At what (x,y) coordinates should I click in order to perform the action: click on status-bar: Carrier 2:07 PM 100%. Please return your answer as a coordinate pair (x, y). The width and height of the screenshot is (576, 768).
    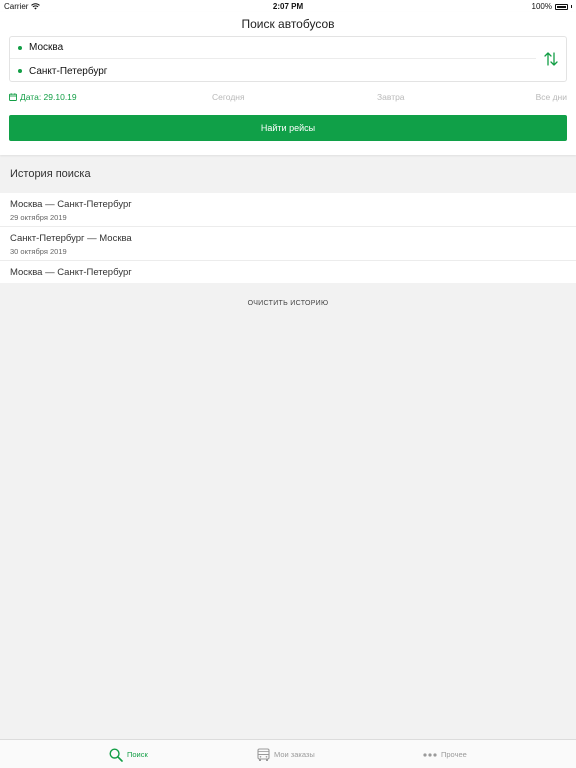
    Looking at the image, I should click on (288, 6).